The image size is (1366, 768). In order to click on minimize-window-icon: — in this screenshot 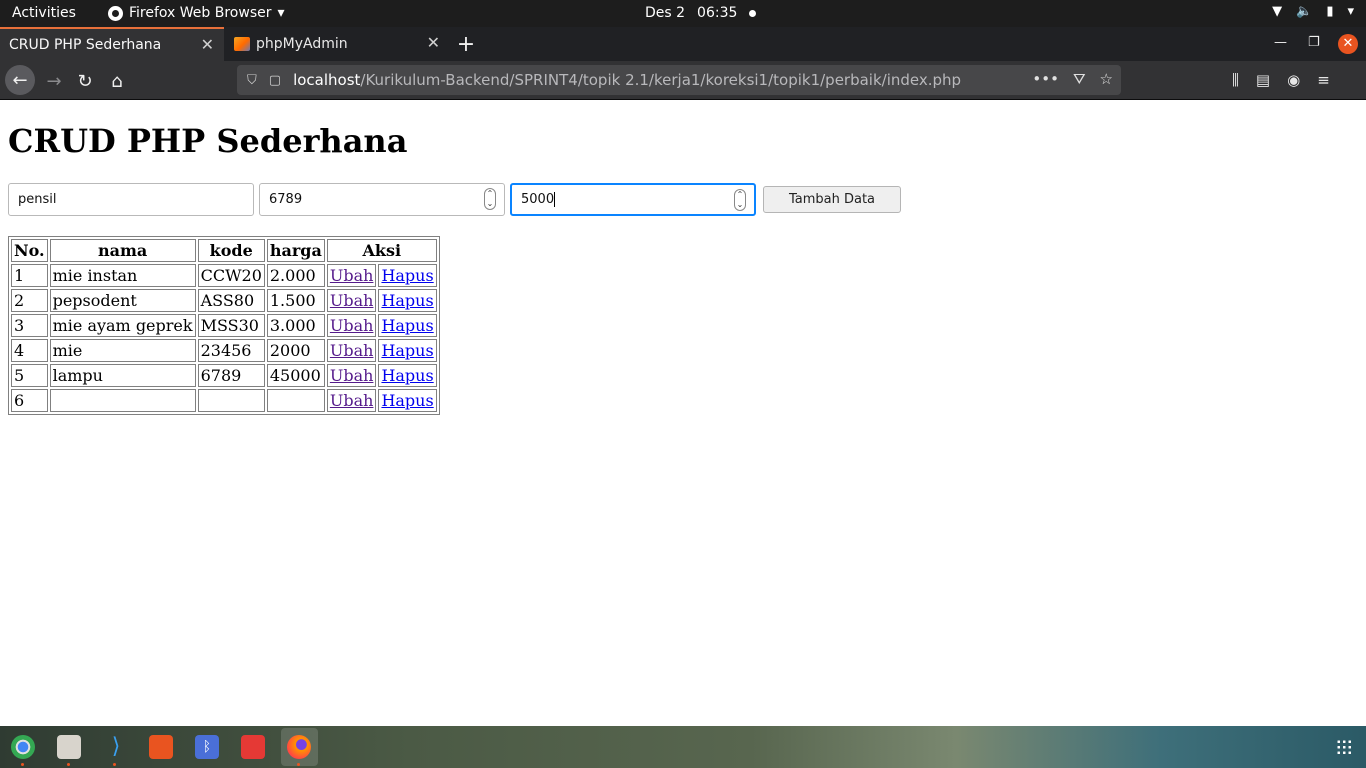, I will do `click(1280, 42)`.